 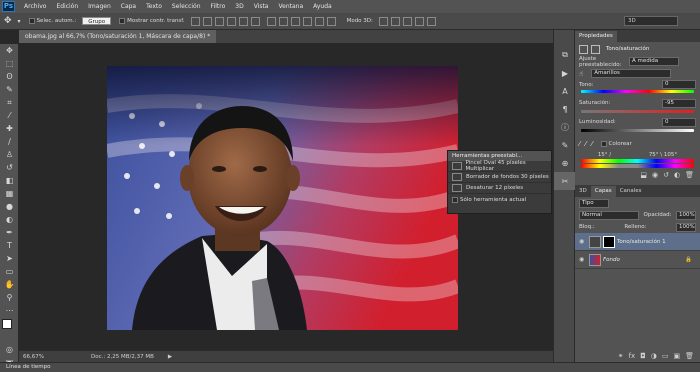 I want to click on eye-toggle-icon: ◉, so click(x=655, y=175).